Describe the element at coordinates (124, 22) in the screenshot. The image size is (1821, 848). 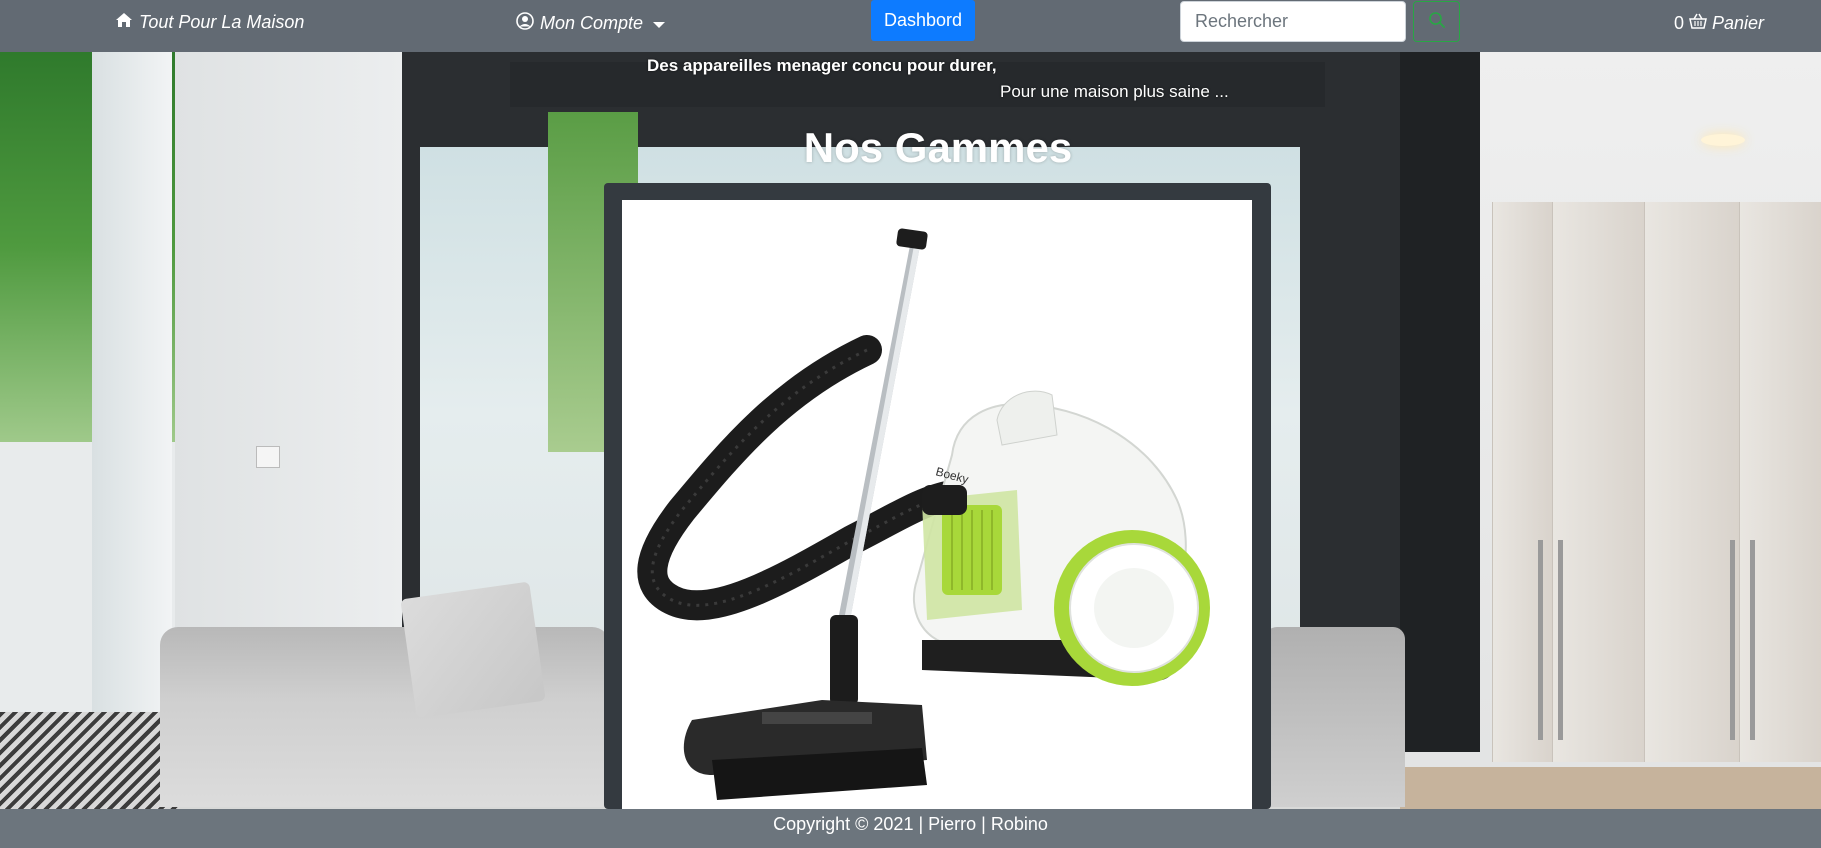
I see `home-icon` at that location.